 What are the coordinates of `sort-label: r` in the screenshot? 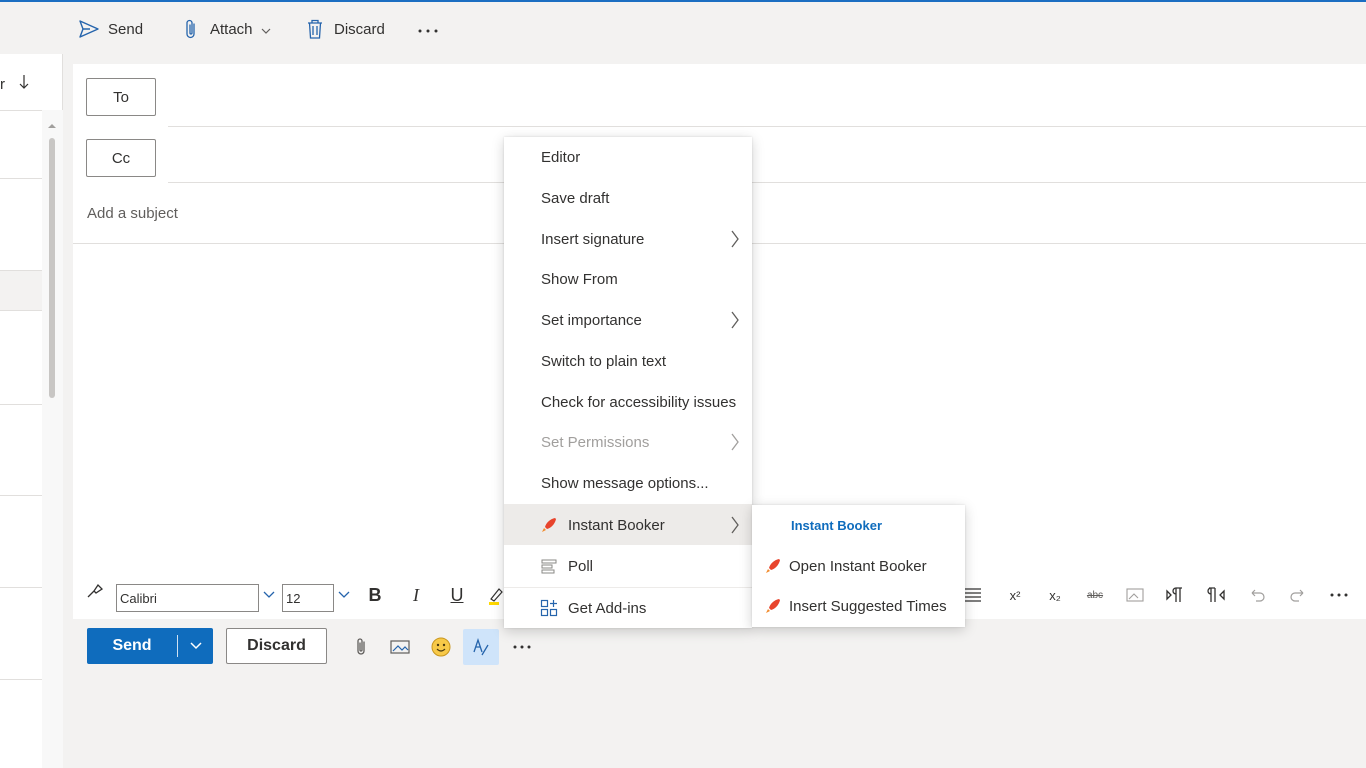 It's located at (2, 84).